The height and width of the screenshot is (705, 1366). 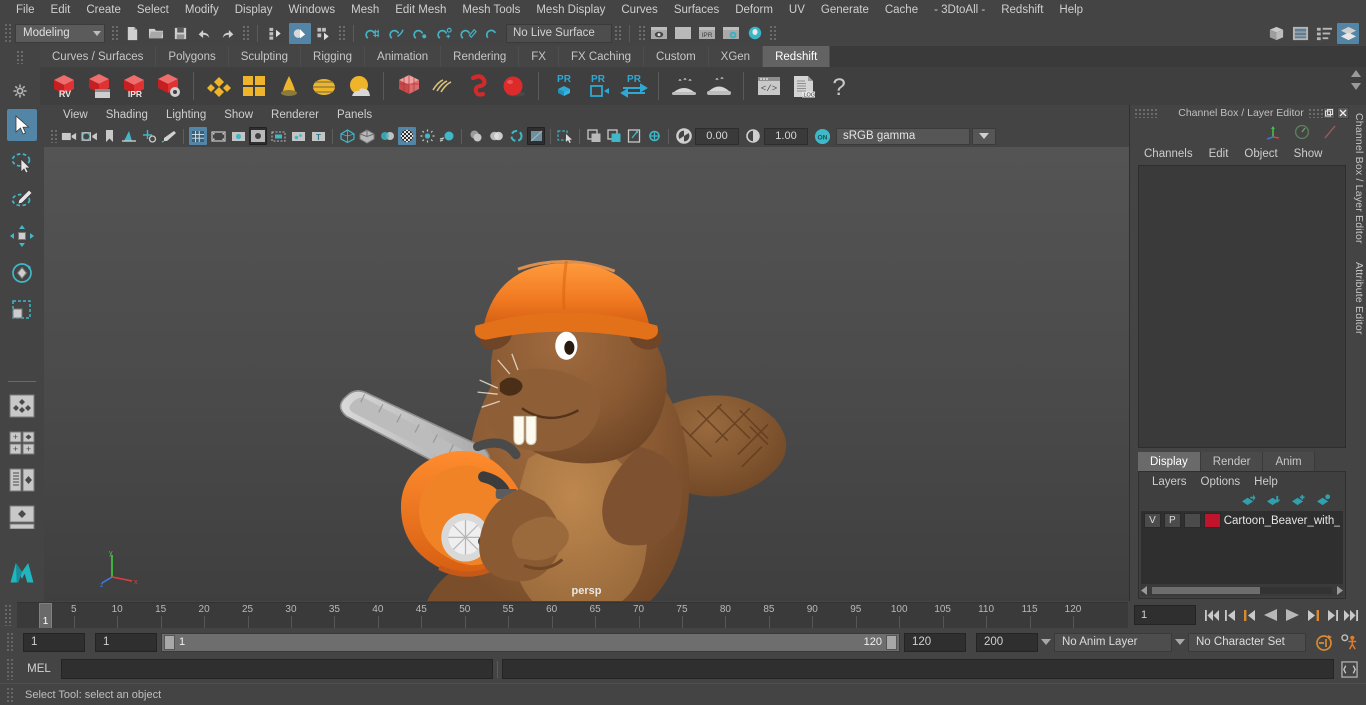 I want to click on character-set-dropdown-icon, so click(x=1180, y=642).